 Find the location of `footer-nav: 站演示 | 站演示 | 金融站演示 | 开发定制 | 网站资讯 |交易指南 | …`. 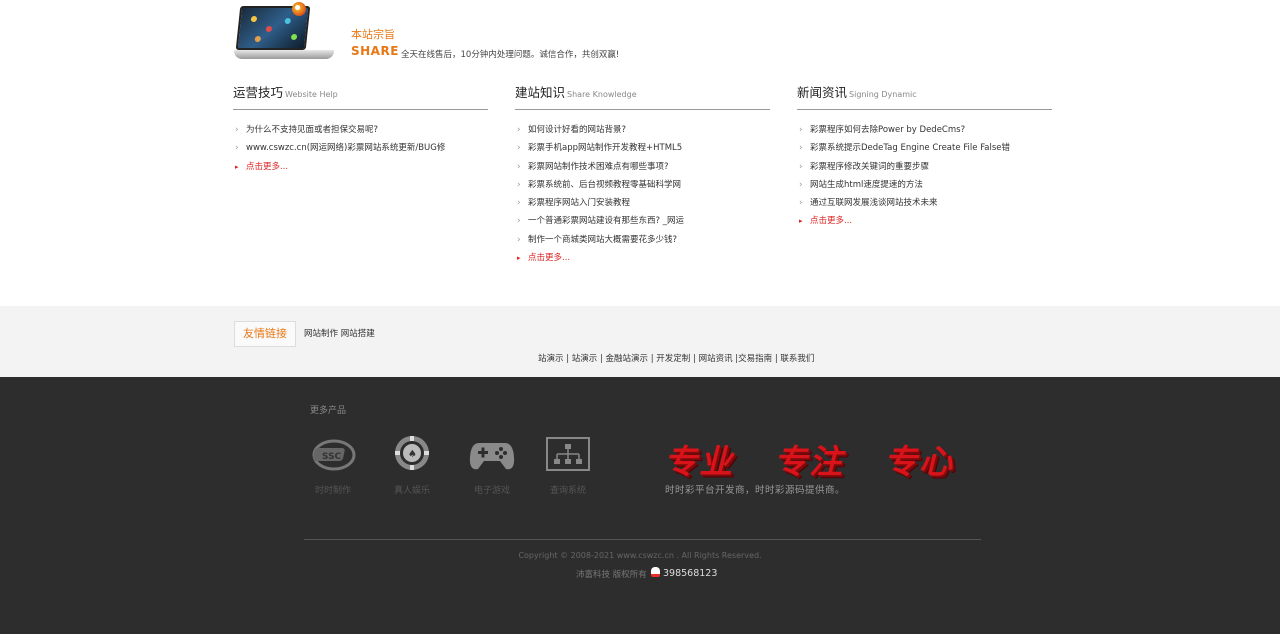

footer-nav: 站演示 | 站演示 | 金融站演示 | 开发定制 | 网站资讯 |交易指南 | … is located at coordinates (676, 358).